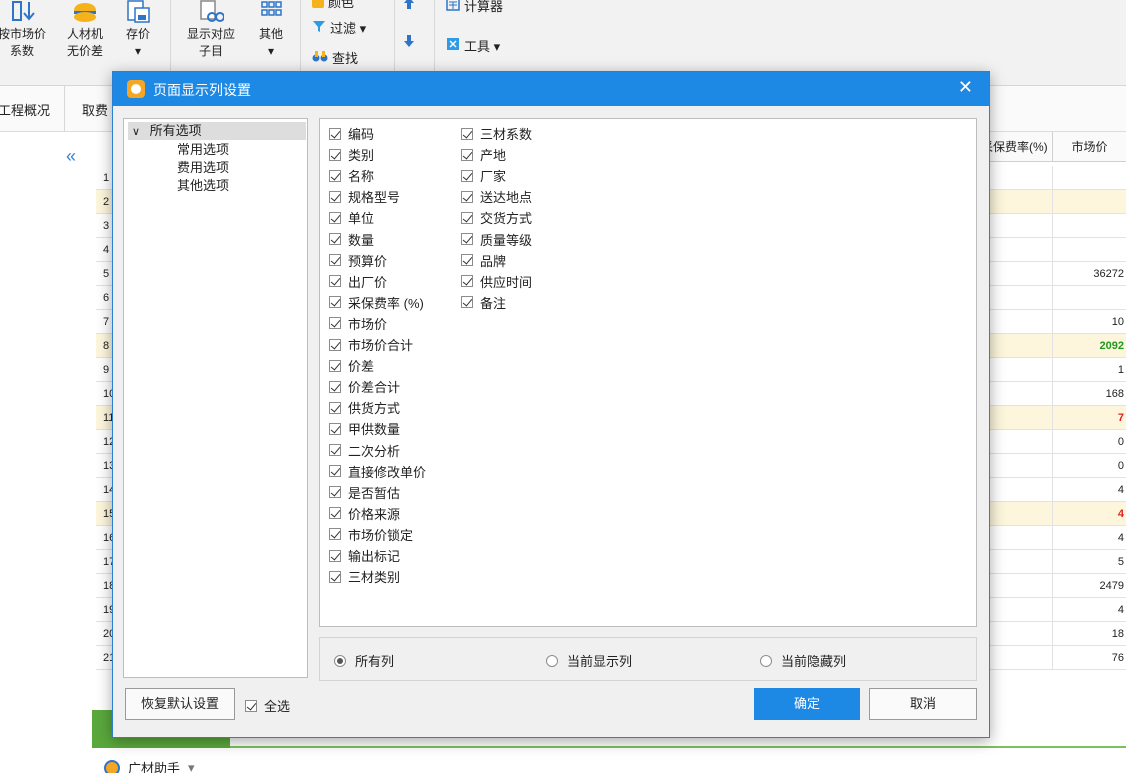  I want to click on column-checkbox-item: 是否暂估, so click(364, 492).